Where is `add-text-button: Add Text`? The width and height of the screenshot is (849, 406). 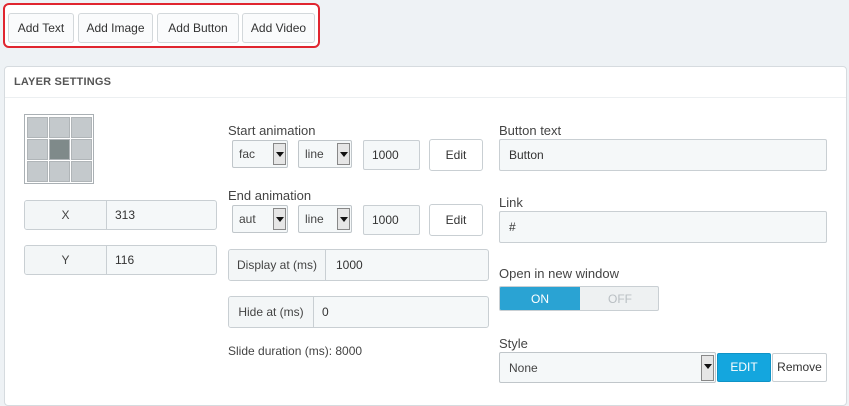
add-text-button: Add Text is located at coordinates (41, 28).